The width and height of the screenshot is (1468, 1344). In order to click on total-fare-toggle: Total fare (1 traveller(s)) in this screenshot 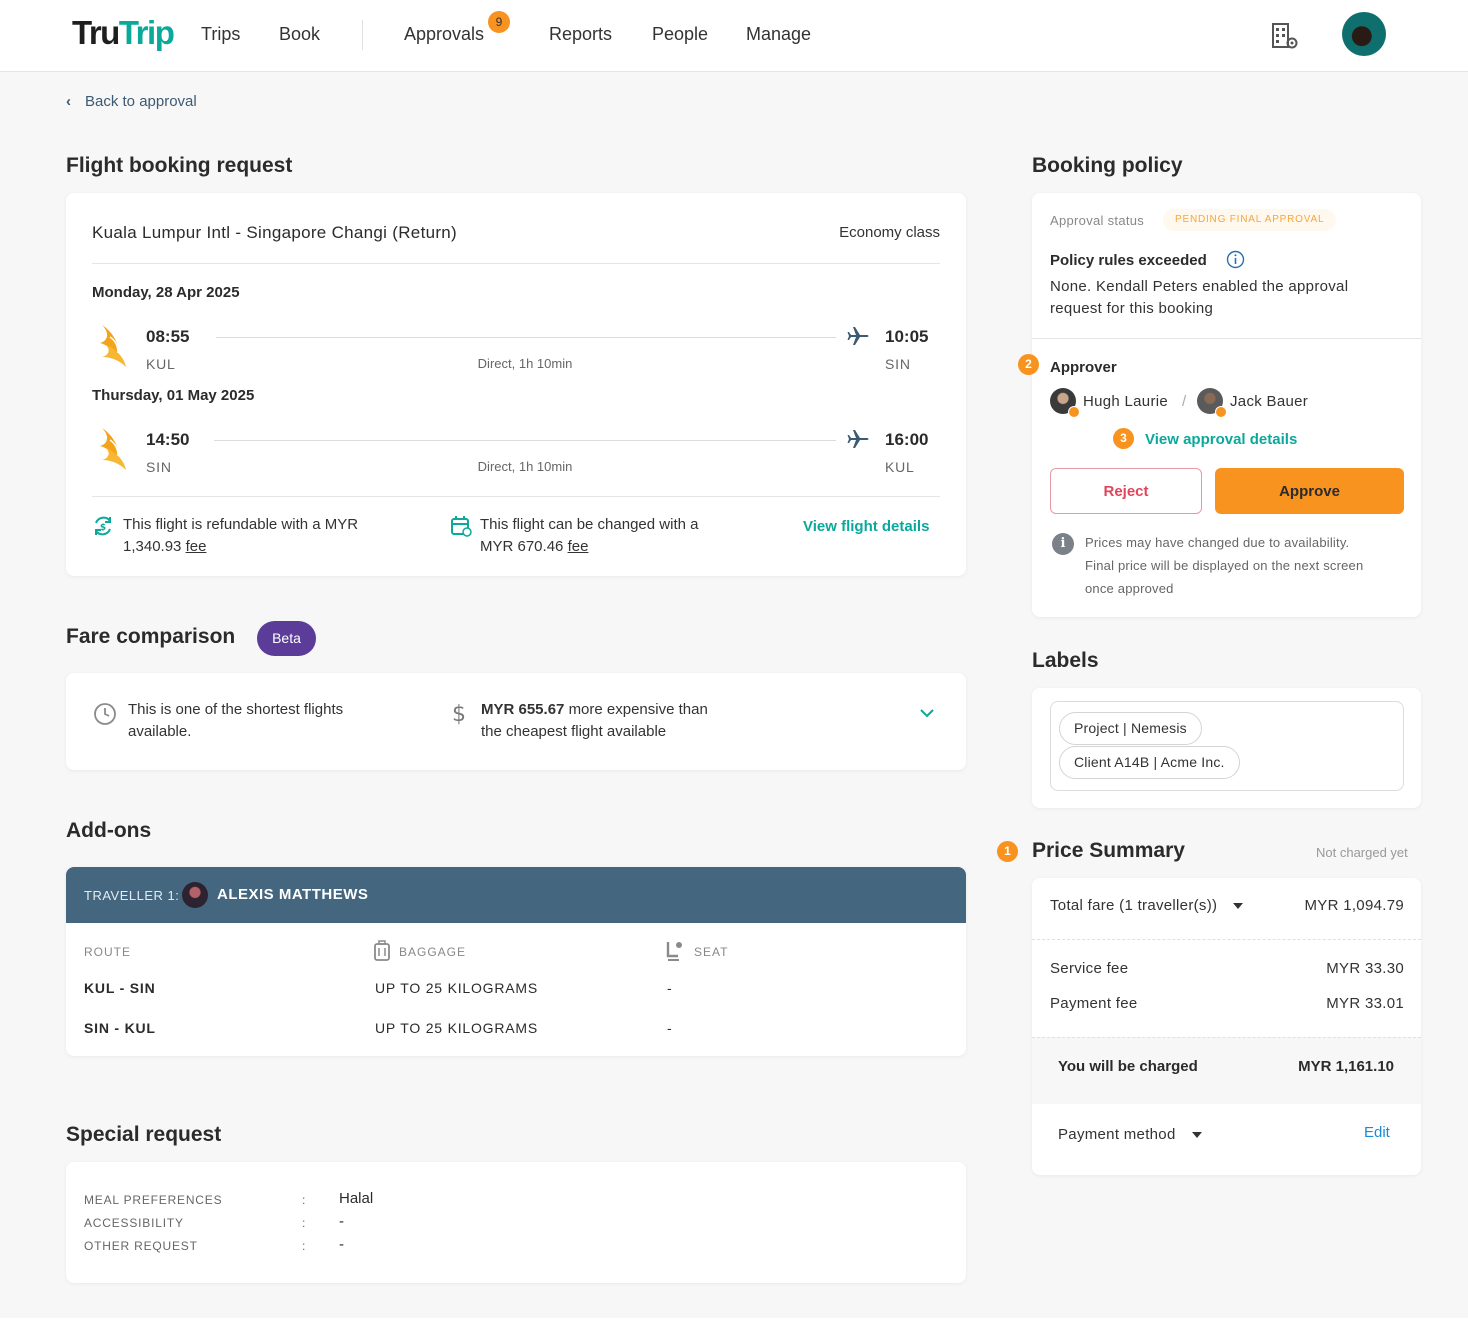, I will do `click(1147, 905)`.